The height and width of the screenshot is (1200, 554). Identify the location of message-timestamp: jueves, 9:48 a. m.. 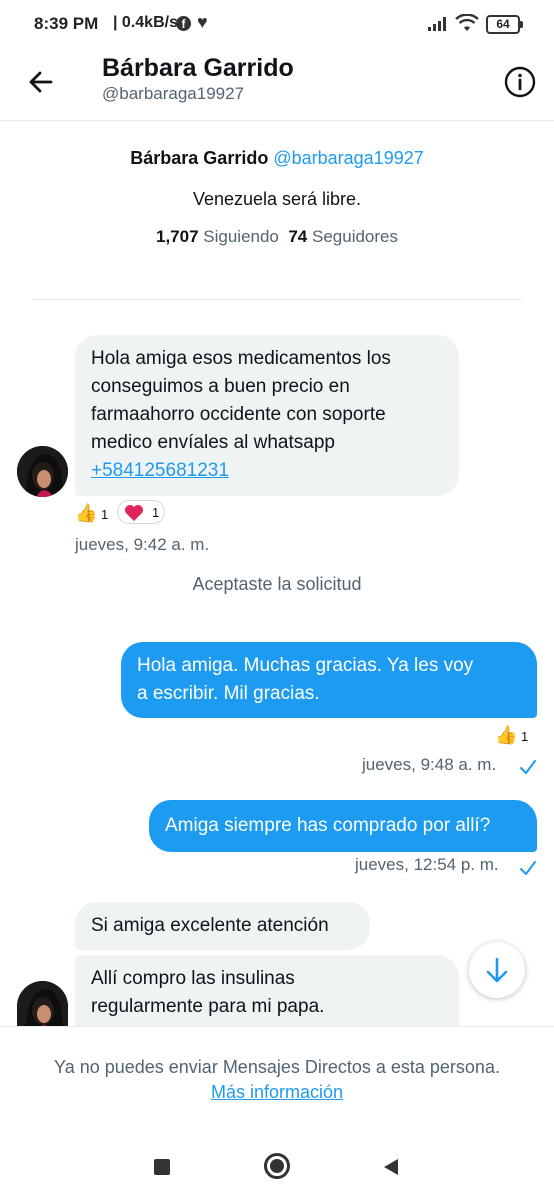
(429, 764).